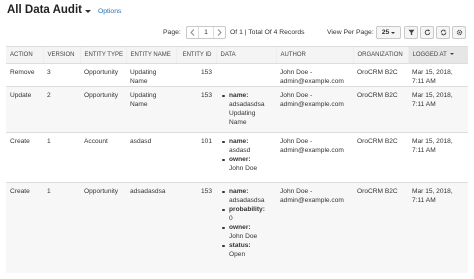 The width and height of the screenshot is (474, 279). I want to click on per-page-value: 25, so click(385, 32).